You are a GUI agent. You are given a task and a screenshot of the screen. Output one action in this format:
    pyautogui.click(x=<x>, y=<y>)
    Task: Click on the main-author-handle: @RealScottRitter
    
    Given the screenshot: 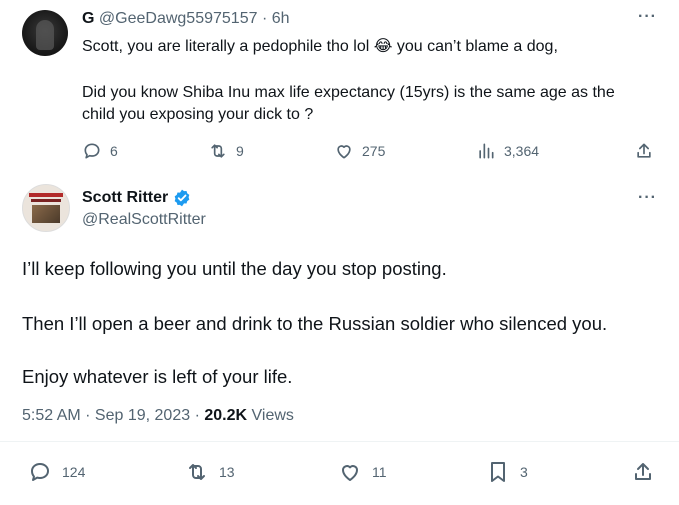 What is the action you would take?
    pyautogui.click(x=144, y=220)
    